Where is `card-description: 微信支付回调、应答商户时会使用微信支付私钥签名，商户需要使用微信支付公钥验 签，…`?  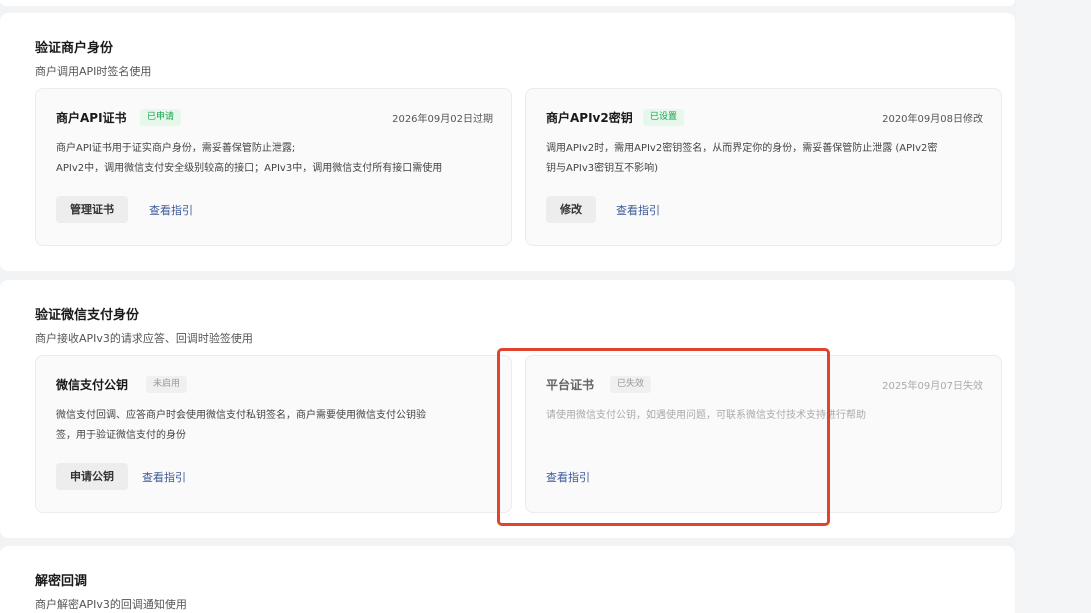
card-description: 微信支付回调、应答商户时会使用微信支付私钥签名，商户需要使用微信支付公钥验 签，… is located at coordinates (274, 426).